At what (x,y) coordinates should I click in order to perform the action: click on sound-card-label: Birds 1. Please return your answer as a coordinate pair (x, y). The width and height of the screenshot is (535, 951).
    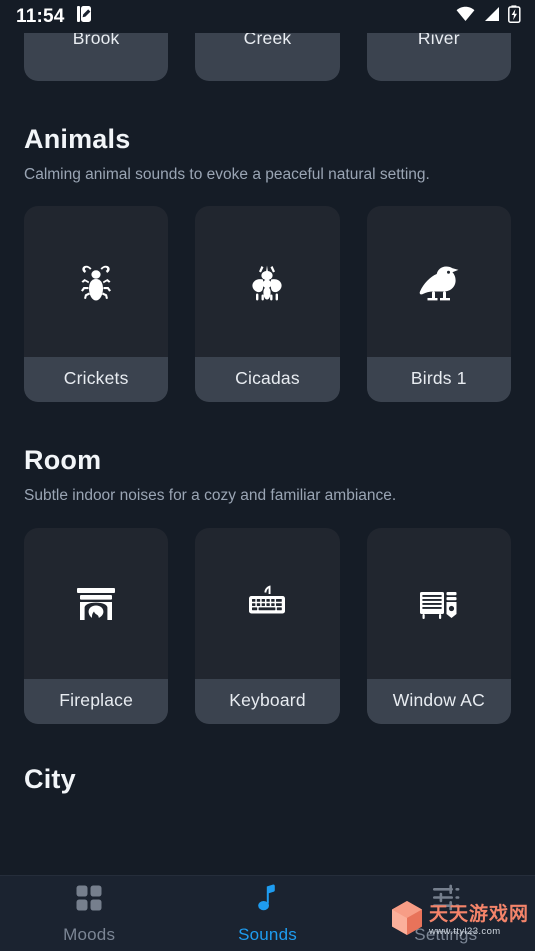
    Looking at the image, I should click on (438, 380).